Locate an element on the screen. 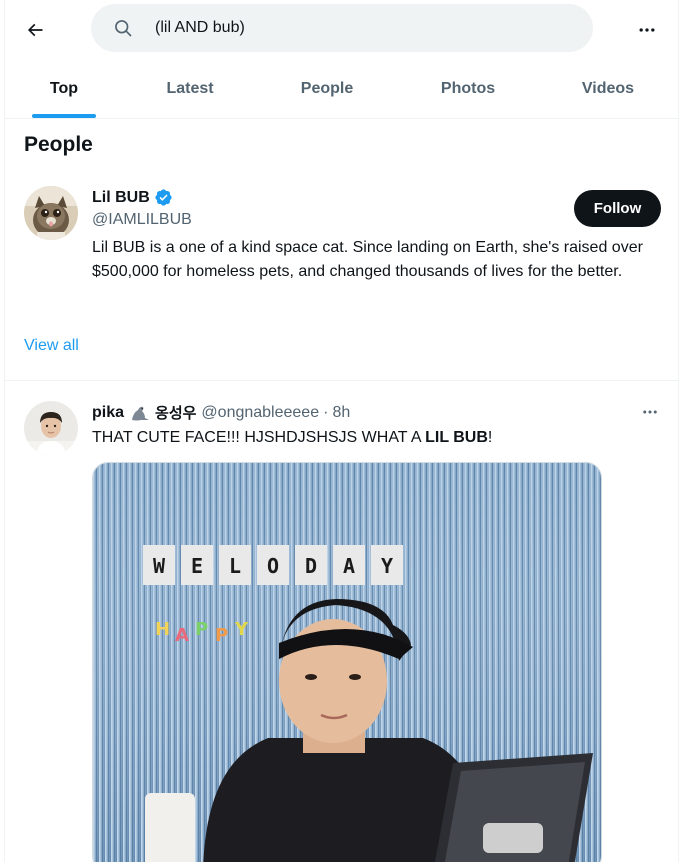  tweet-text-suffix: ! is located at coordinates (490, 437).